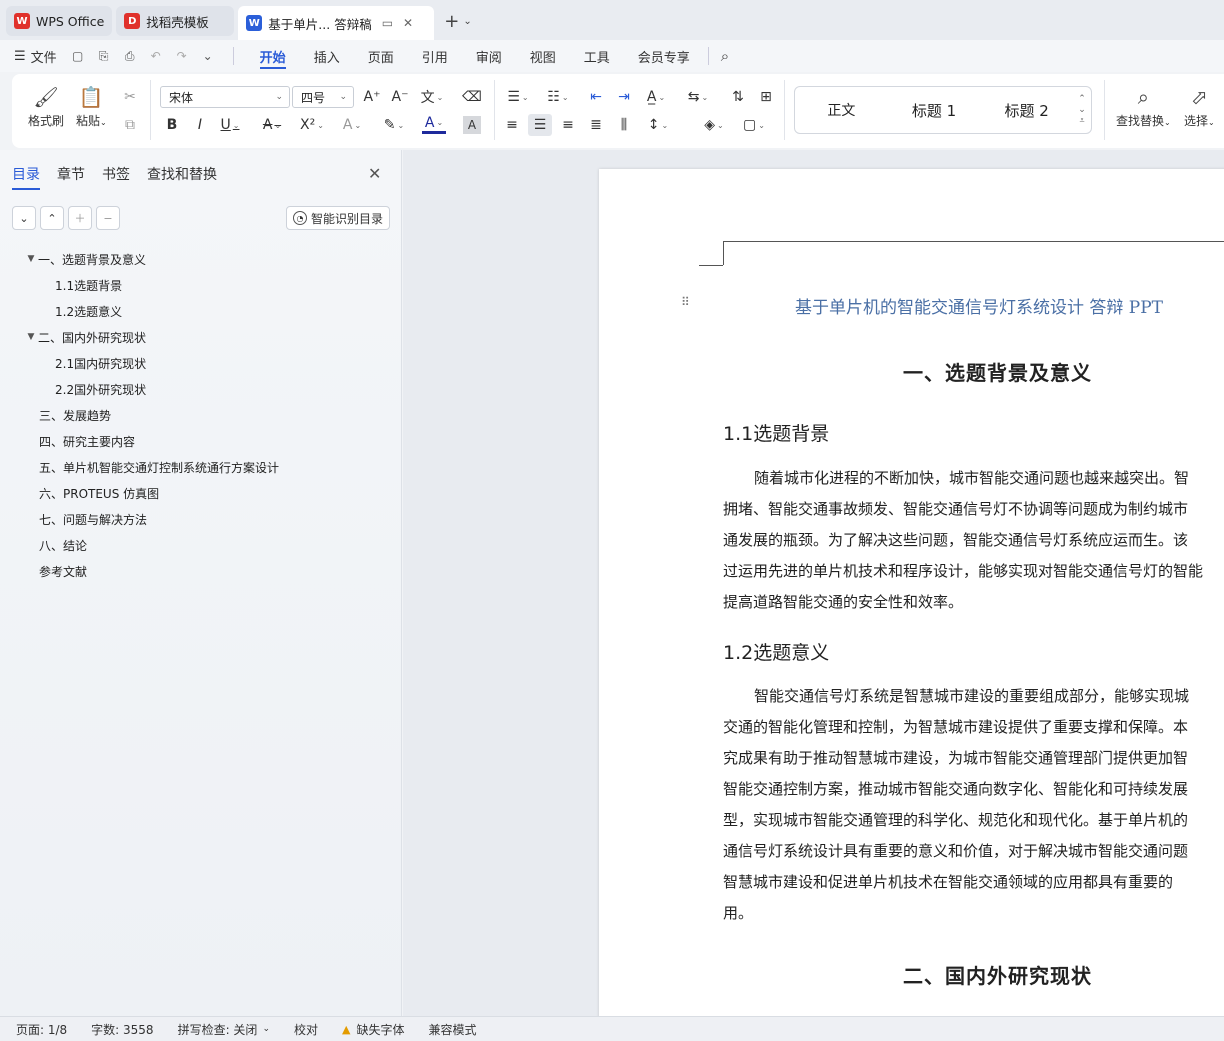  What do you see at coordinates (738, 97) in the screenshot?
I see `sort-icon: ⇅` at bounding box center [738, 97].